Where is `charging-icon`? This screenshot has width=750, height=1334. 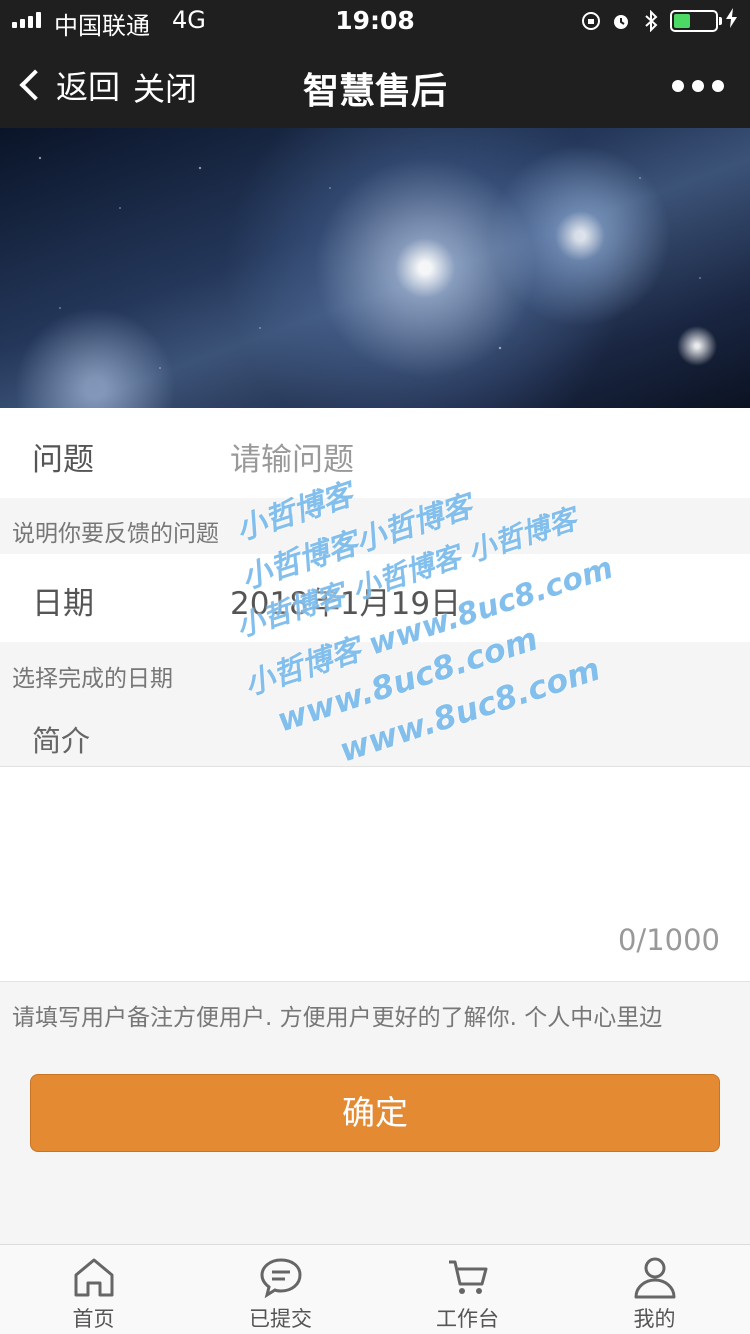
charging-icon is located at coordinates (732, 20).